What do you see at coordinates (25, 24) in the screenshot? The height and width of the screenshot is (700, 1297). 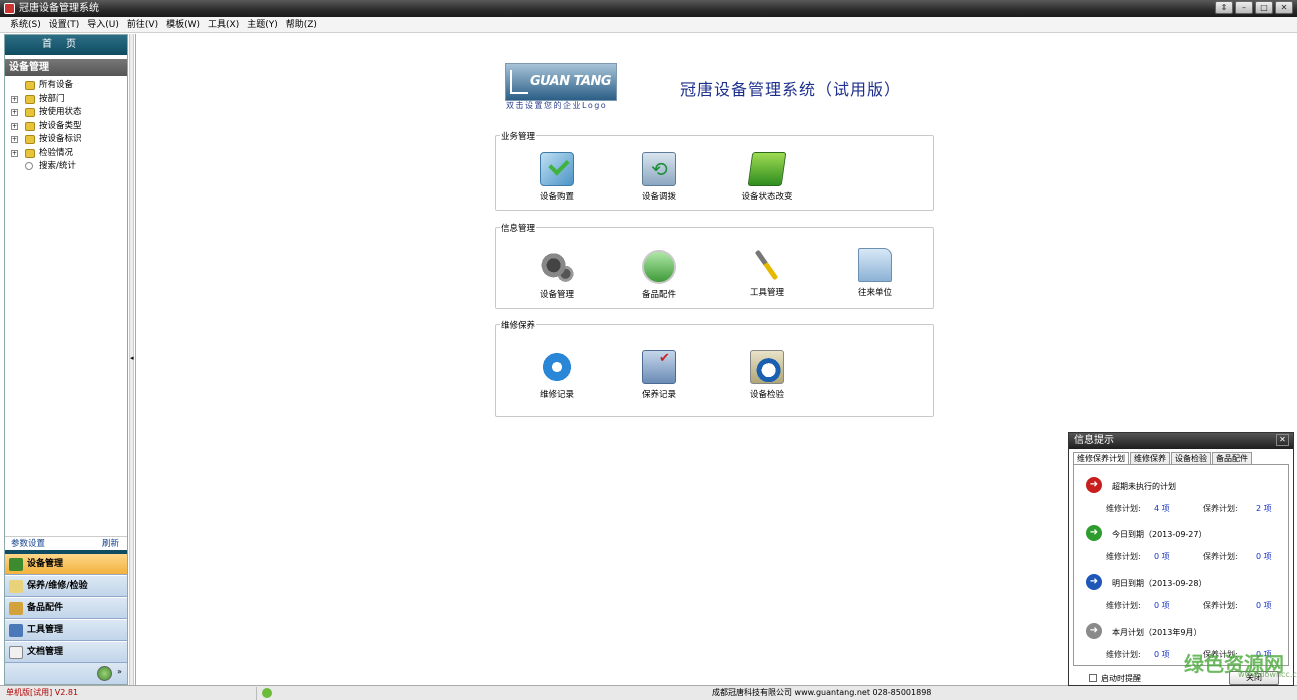 I see `menu-system: 系统(S)` at bounding box center [25, 24].